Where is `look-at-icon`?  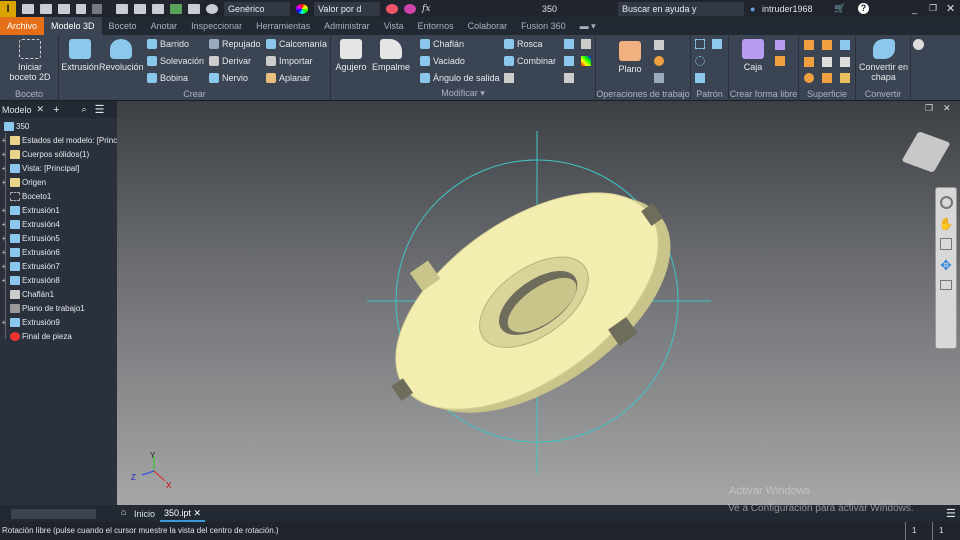
look-at-icon is located at coordinates (946, 285).